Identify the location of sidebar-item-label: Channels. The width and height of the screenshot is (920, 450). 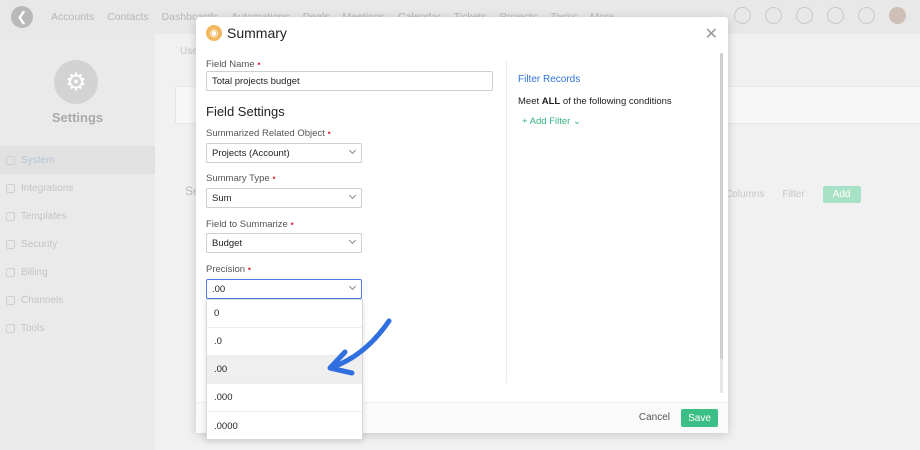
(42, 300).